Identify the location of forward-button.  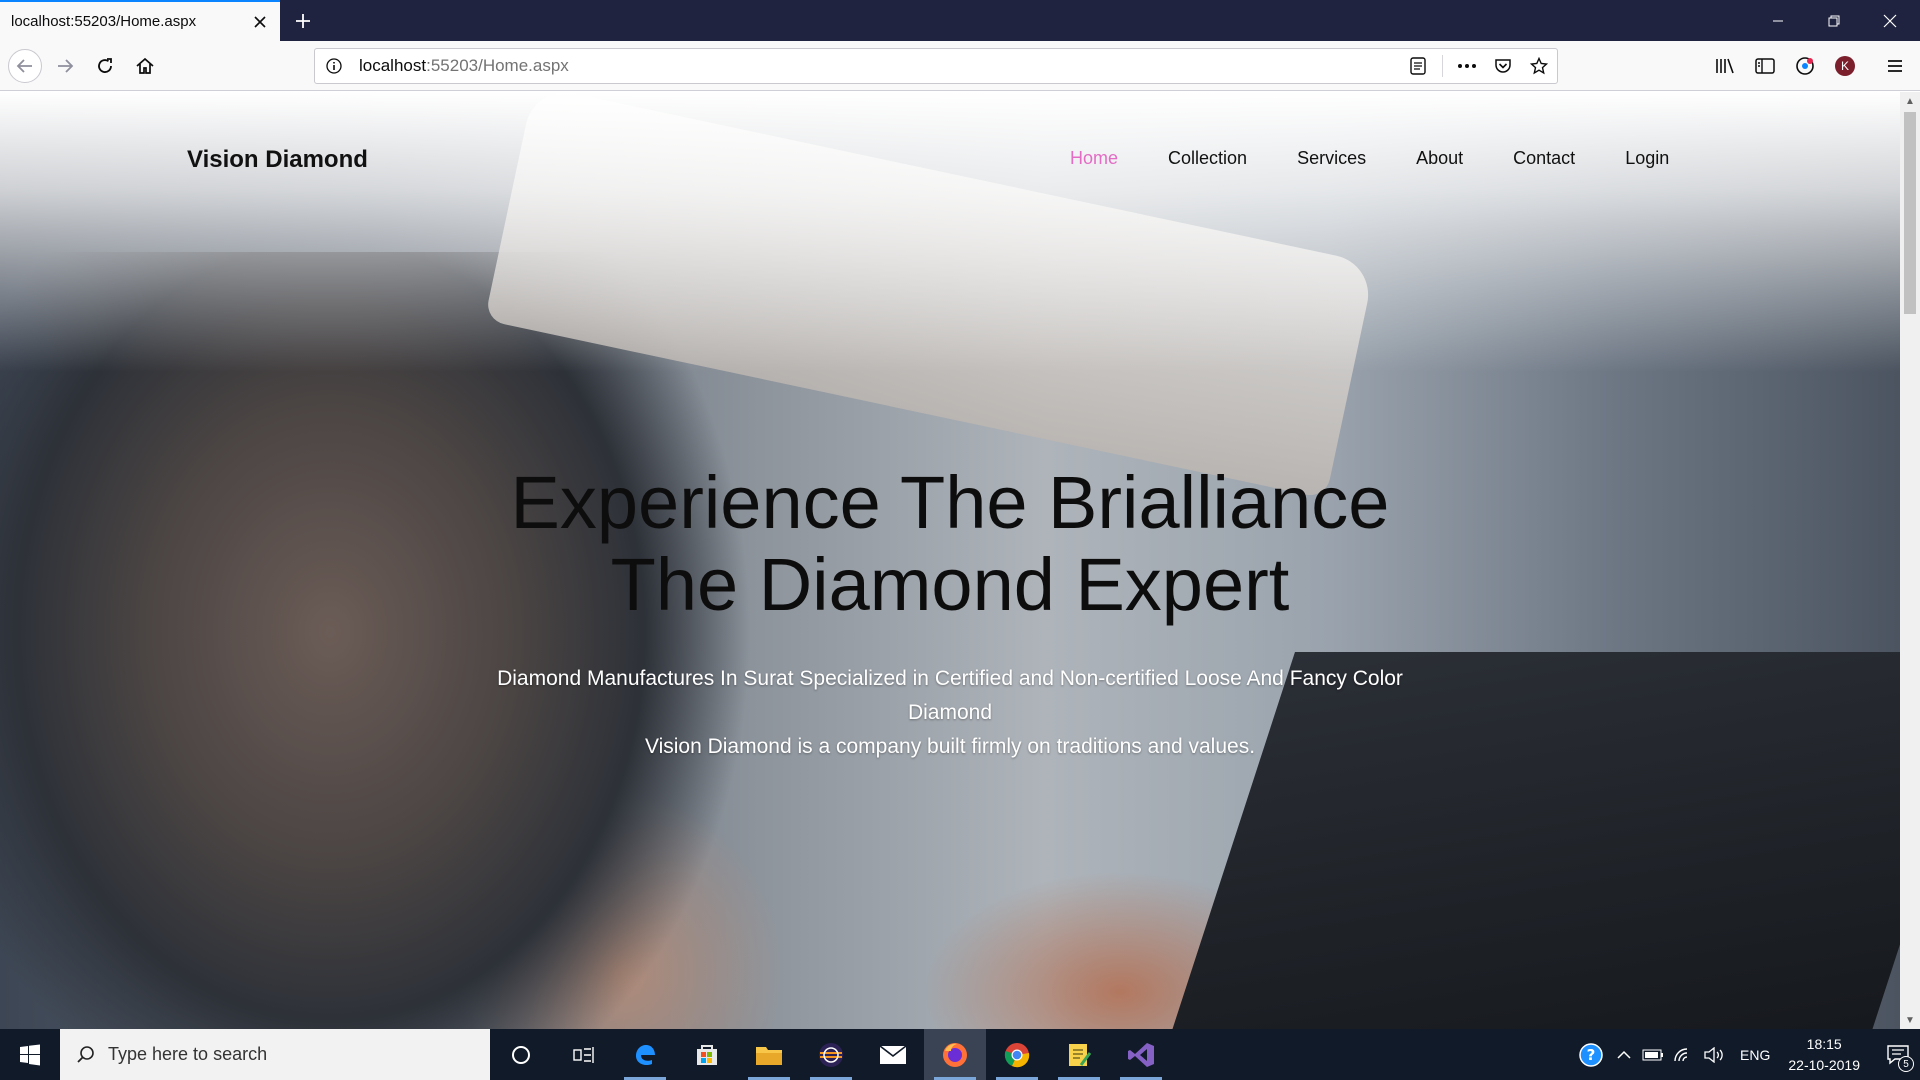
(65, 66).